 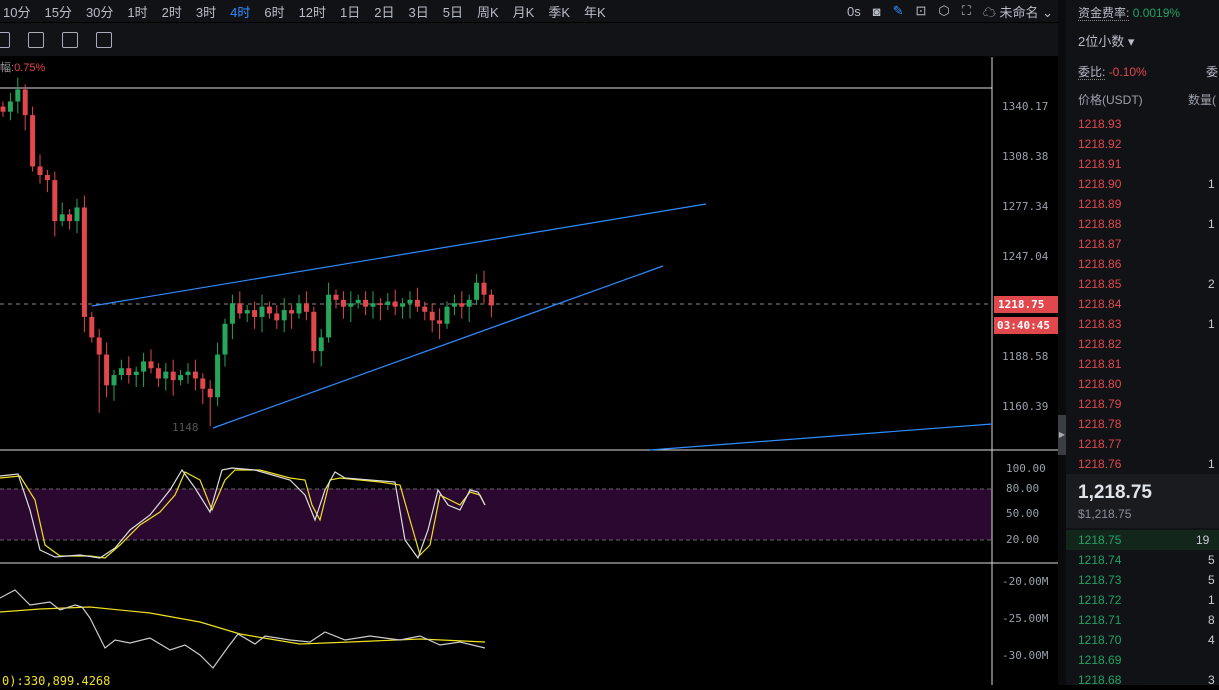 I want to click on ask-row: 1218.82, so click(x=1148, y=344).